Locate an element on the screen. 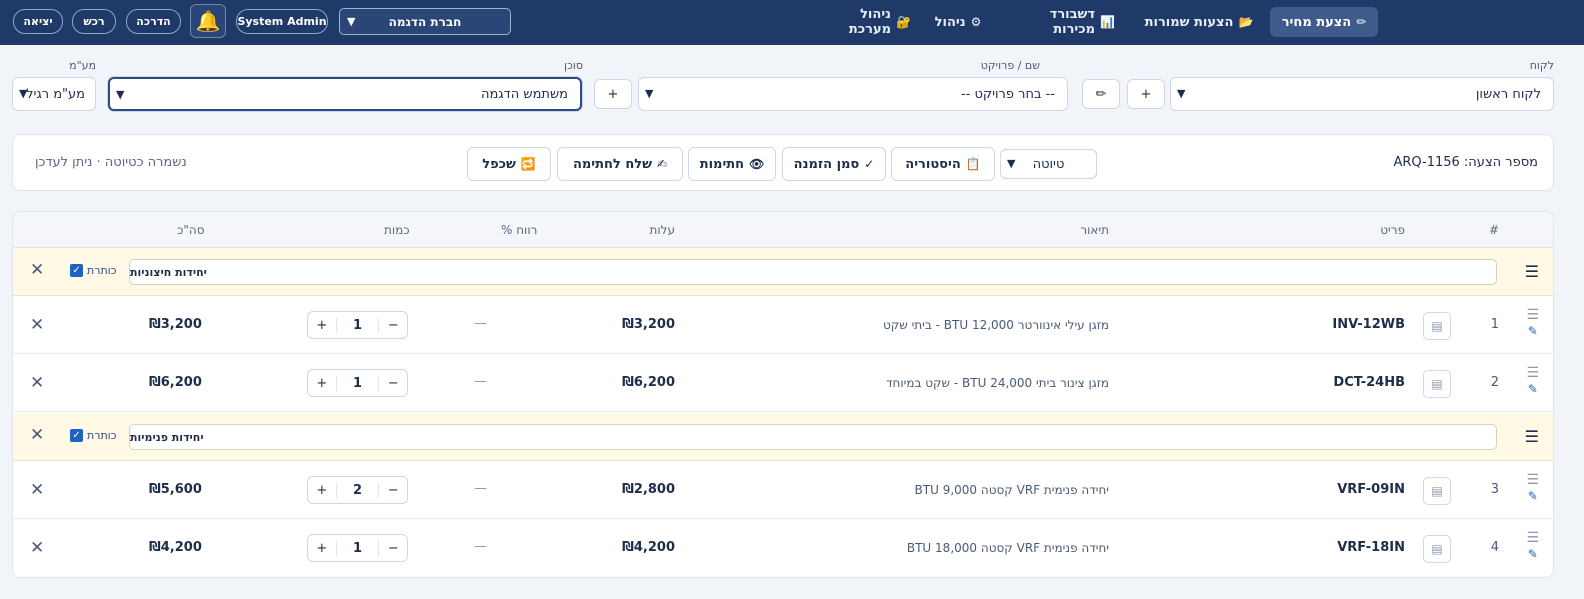  group-title-input: יחידות פנימיות is located at coordinates (813, 437).